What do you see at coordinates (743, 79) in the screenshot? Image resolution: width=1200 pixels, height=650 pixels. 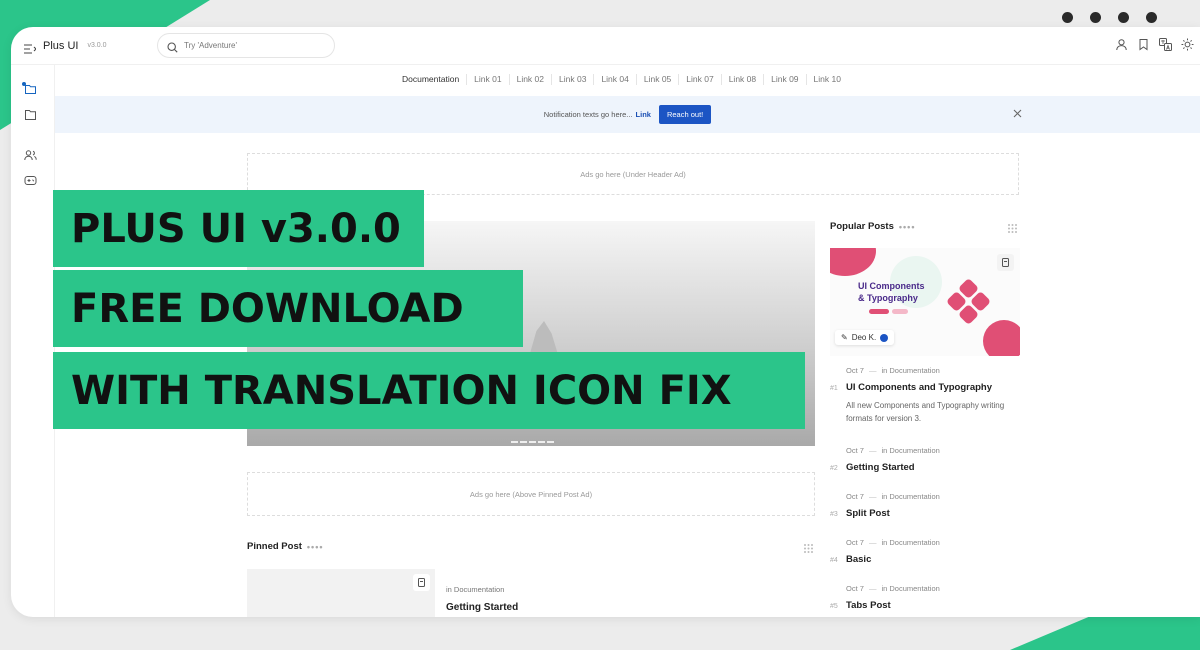 I see `nav-link-08: Link 08` at bounding box center [743, 79].